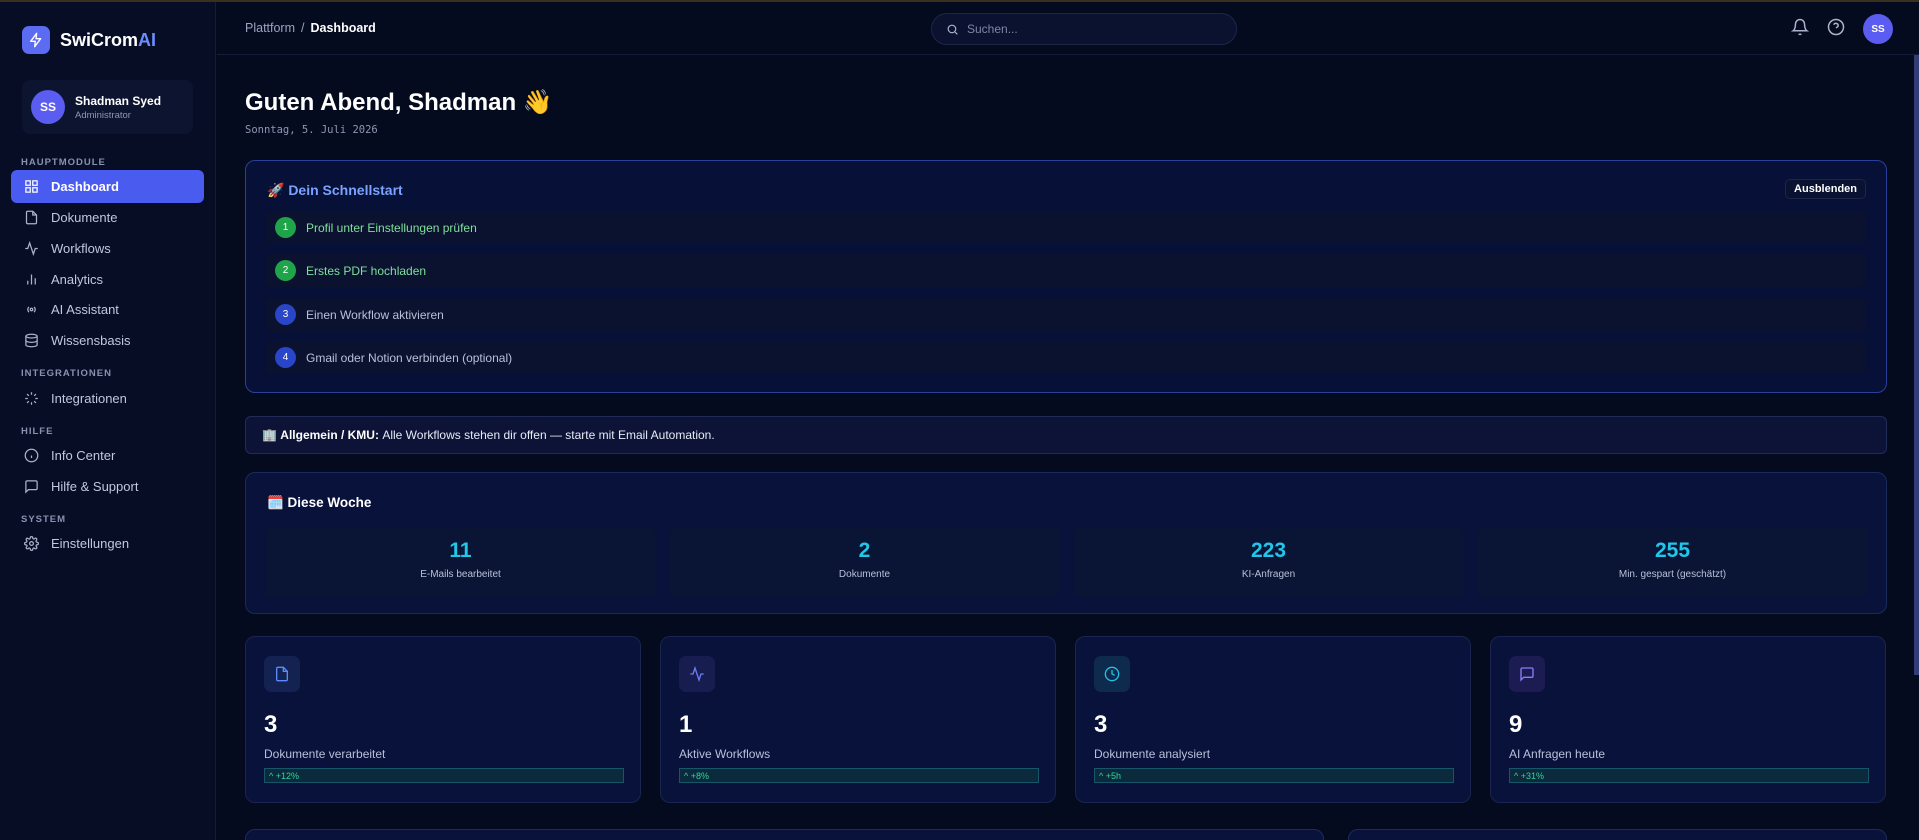  Describe the element at coordinates (1557, 754) in the screenshot. I see `kpi-label: AI Anfragen heute` at that location.